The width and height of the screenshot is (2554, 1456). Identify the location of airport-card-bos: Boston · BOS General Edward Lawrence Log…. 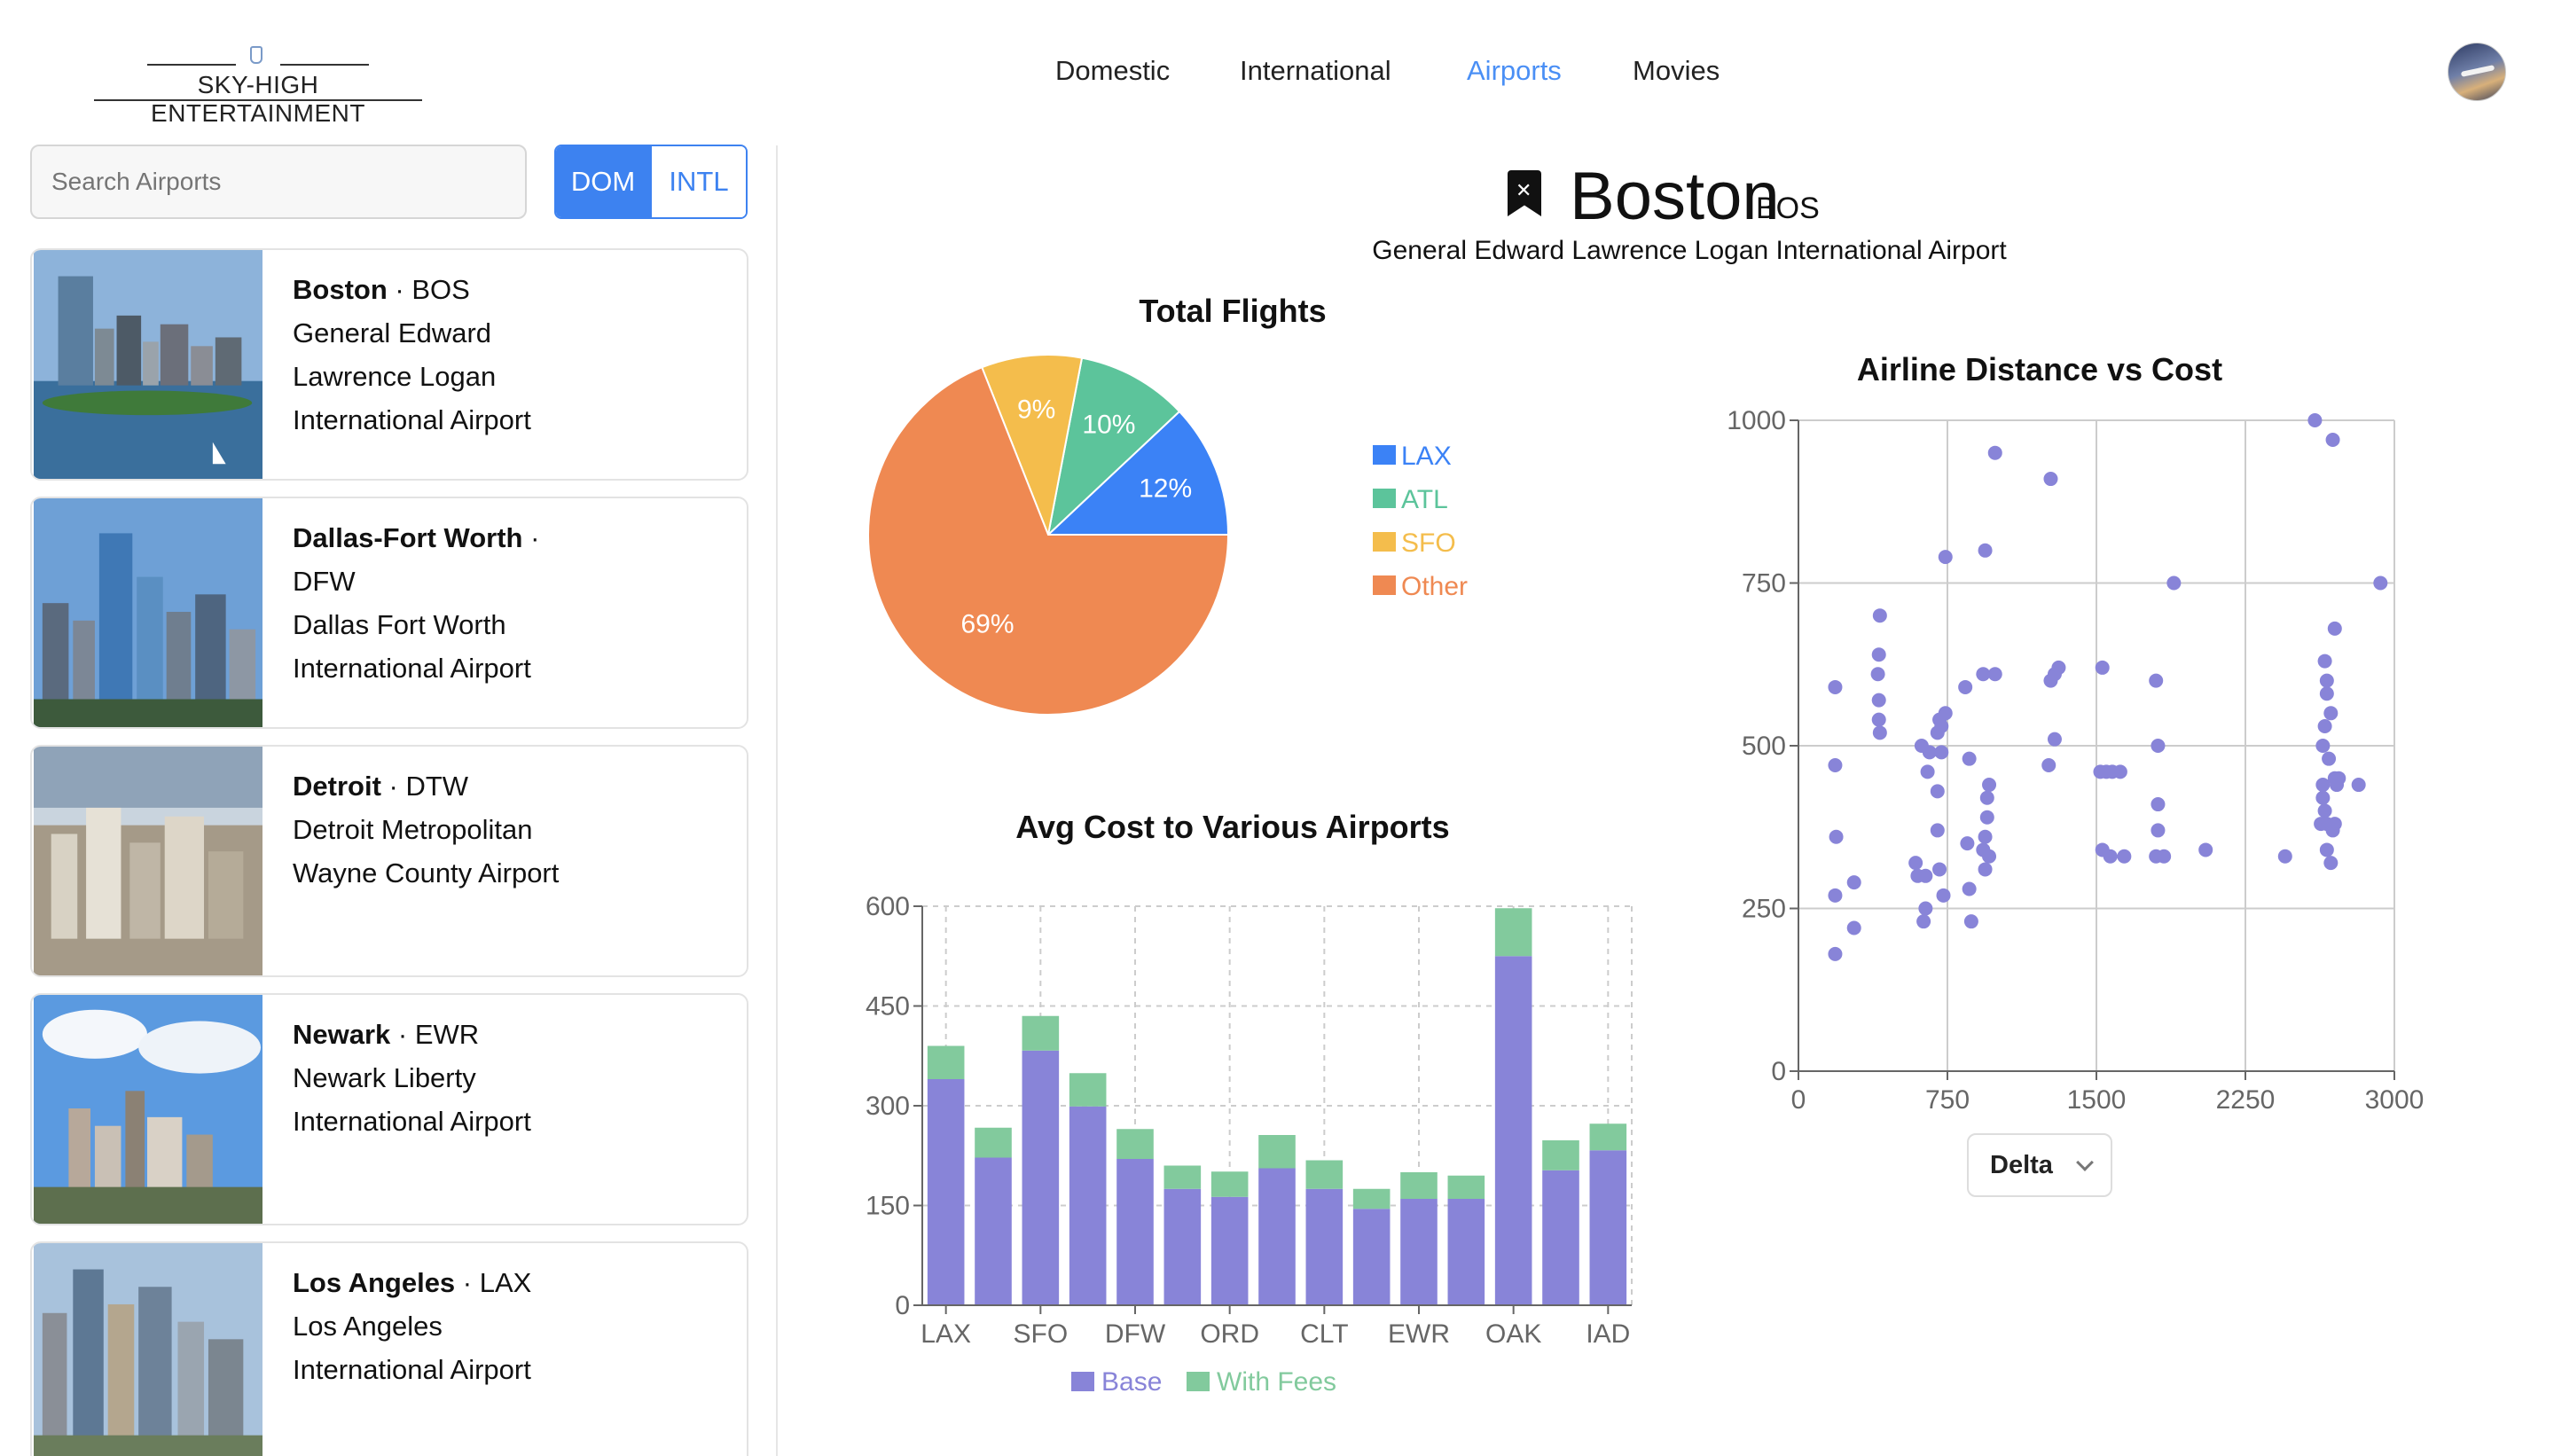
(389, 364).